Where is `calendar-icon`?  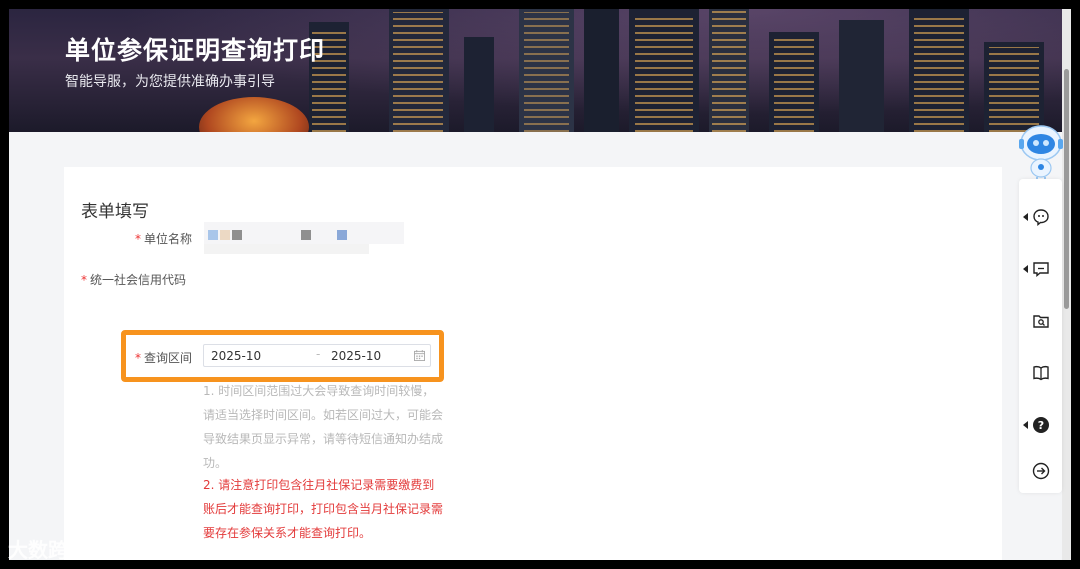 calendar-icon is located at coordinates (419, 355).